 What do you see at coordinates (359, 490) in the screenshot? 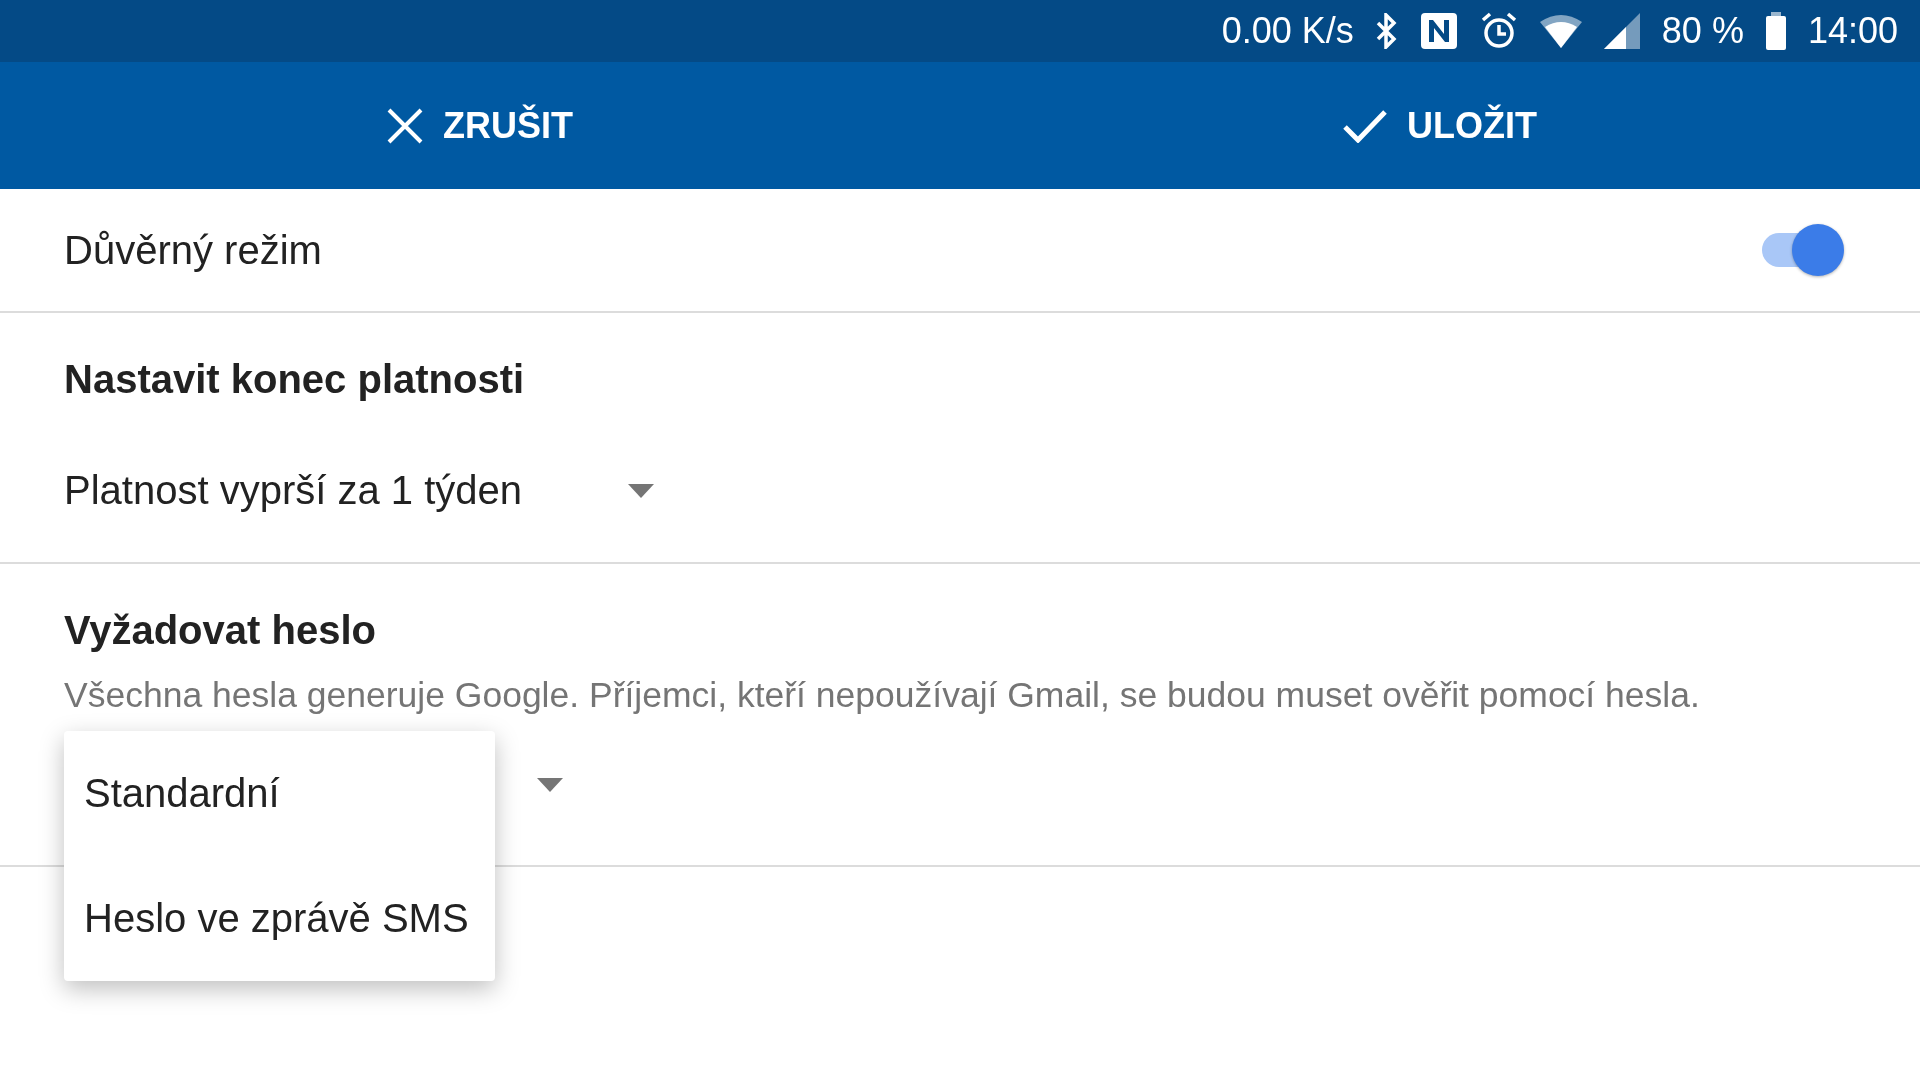
I see `expiry-dropdown: Platnost vyprší za 1 týden` at bounding box center [359, 490].